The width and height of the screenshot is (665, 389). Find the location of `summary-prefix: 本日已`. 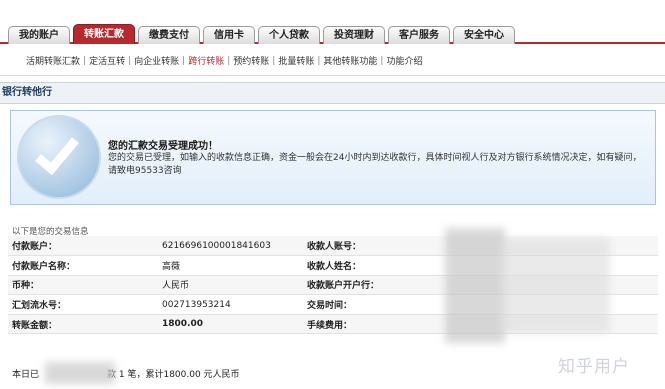

summary-prefix: 本日已 is located at coordinates (26, 375).